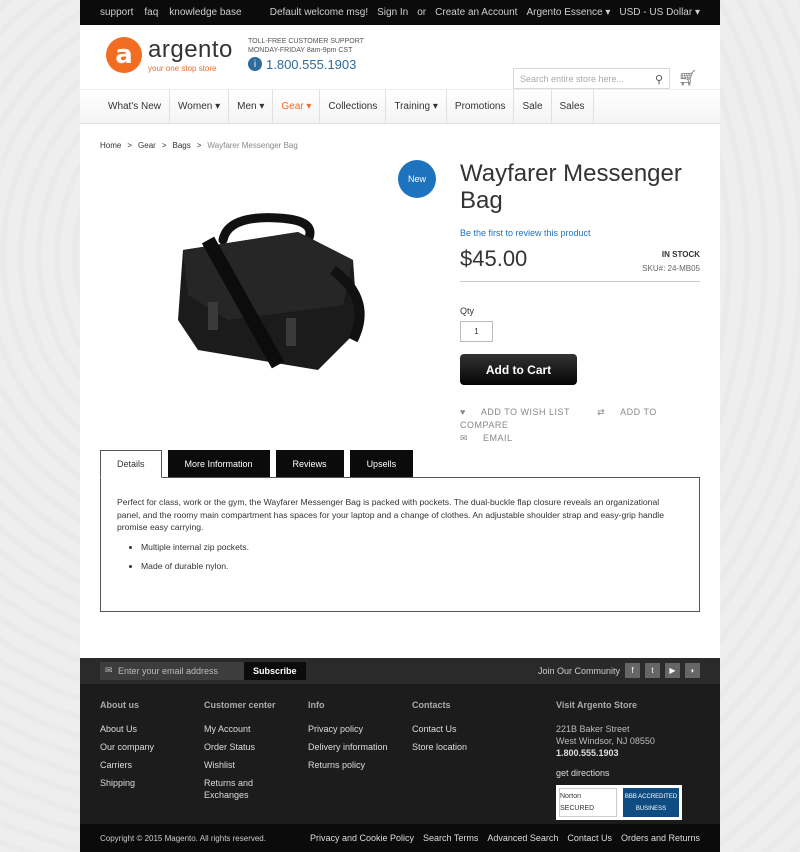  Describe the element at coordinates (255, 64) in the screenshot. I see `info-pin-icon: i` at that location.